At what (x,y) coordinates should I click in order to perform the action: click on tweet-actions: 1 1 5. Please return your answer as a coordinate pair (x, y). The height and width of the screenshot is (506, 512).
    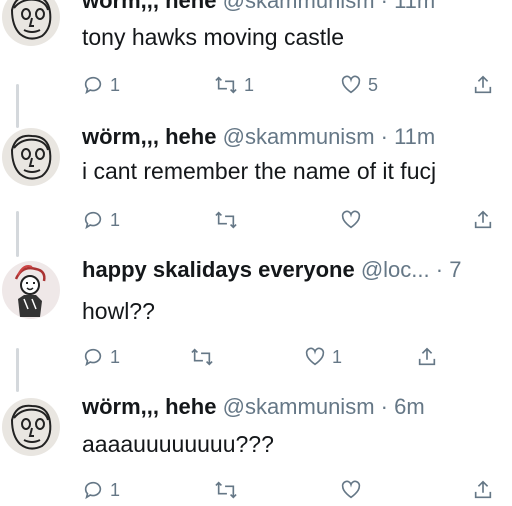
    Looking at the image, I should click on (297, 85).